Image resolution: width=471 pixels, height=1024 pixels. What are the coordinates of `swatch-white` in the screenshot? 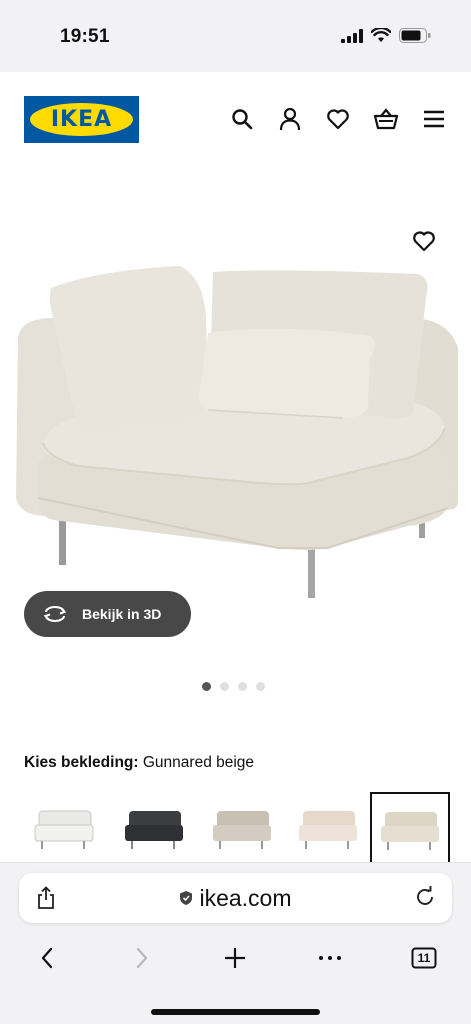 It's located at (64, 827).